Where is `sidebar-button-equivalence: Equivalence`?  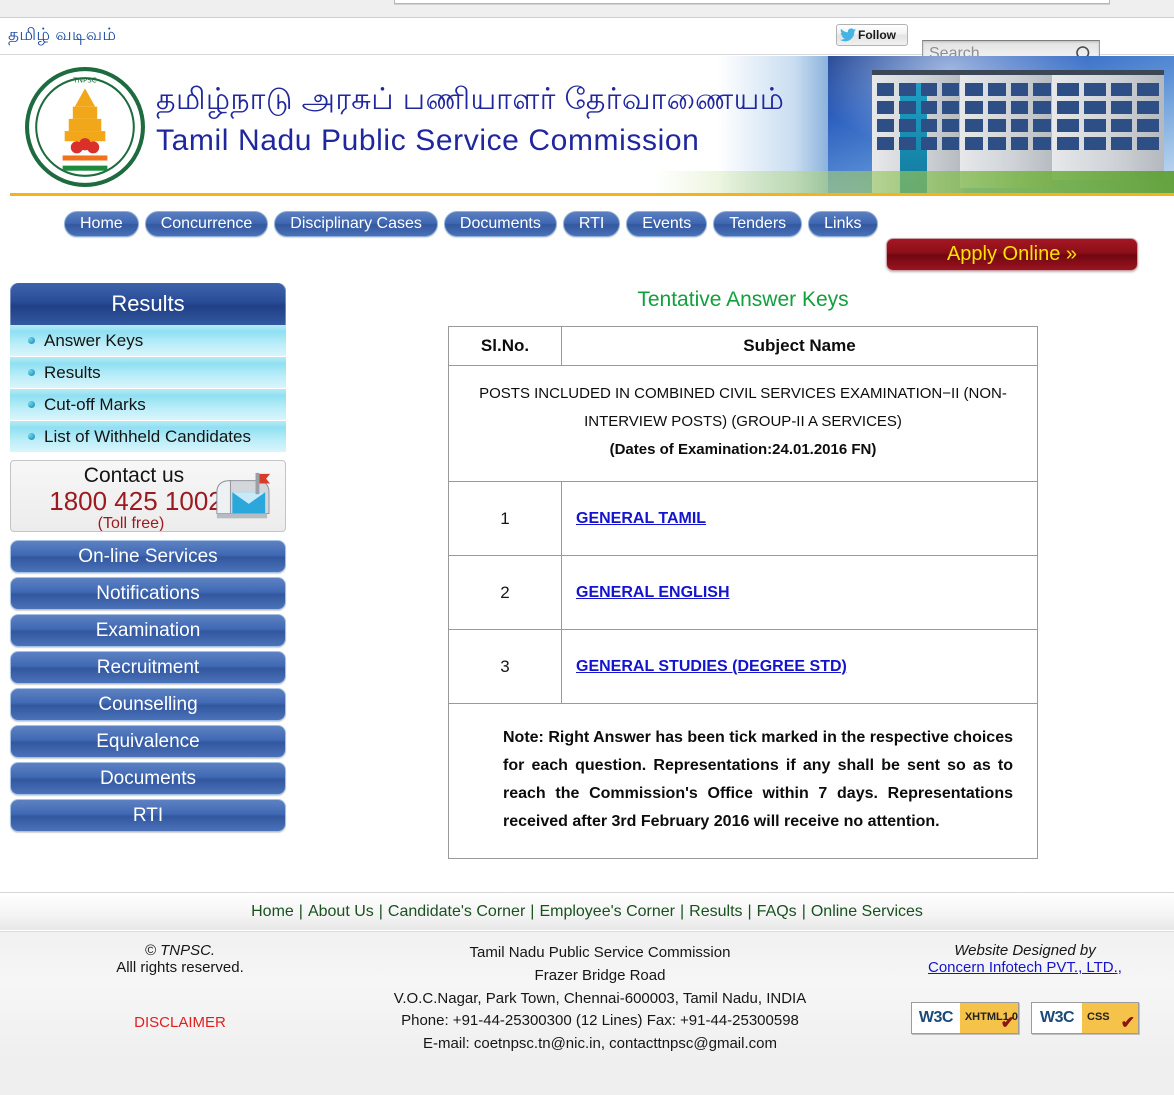
sidebar-button-equivalence: Equivalence is located at coordinates (148, 741).